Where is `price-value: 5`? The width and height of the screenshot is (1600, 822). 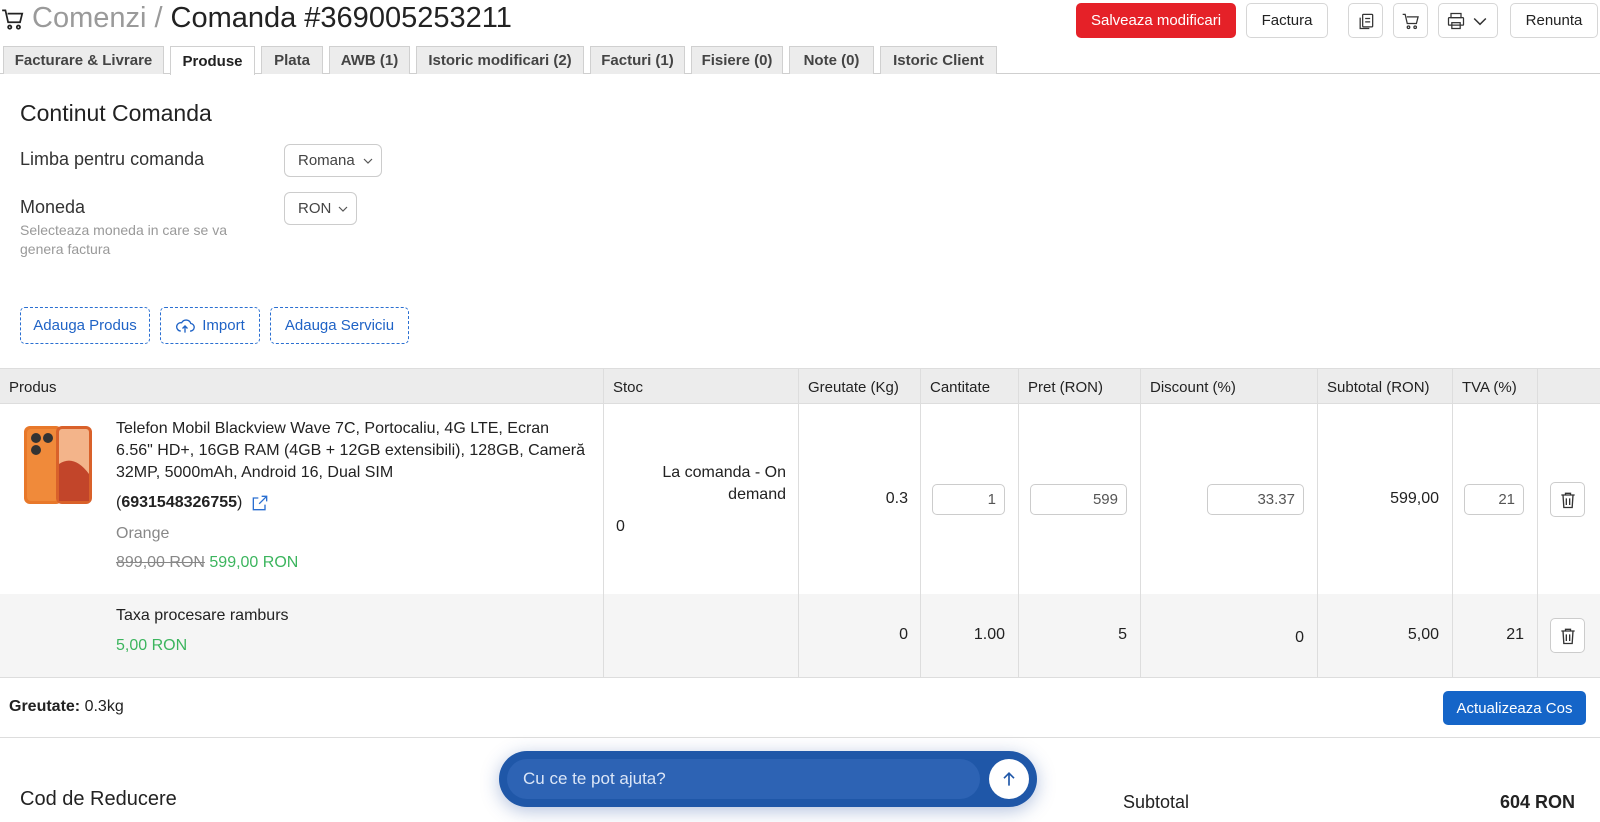
price-value: 5 is located at coordinates (1122, 634).